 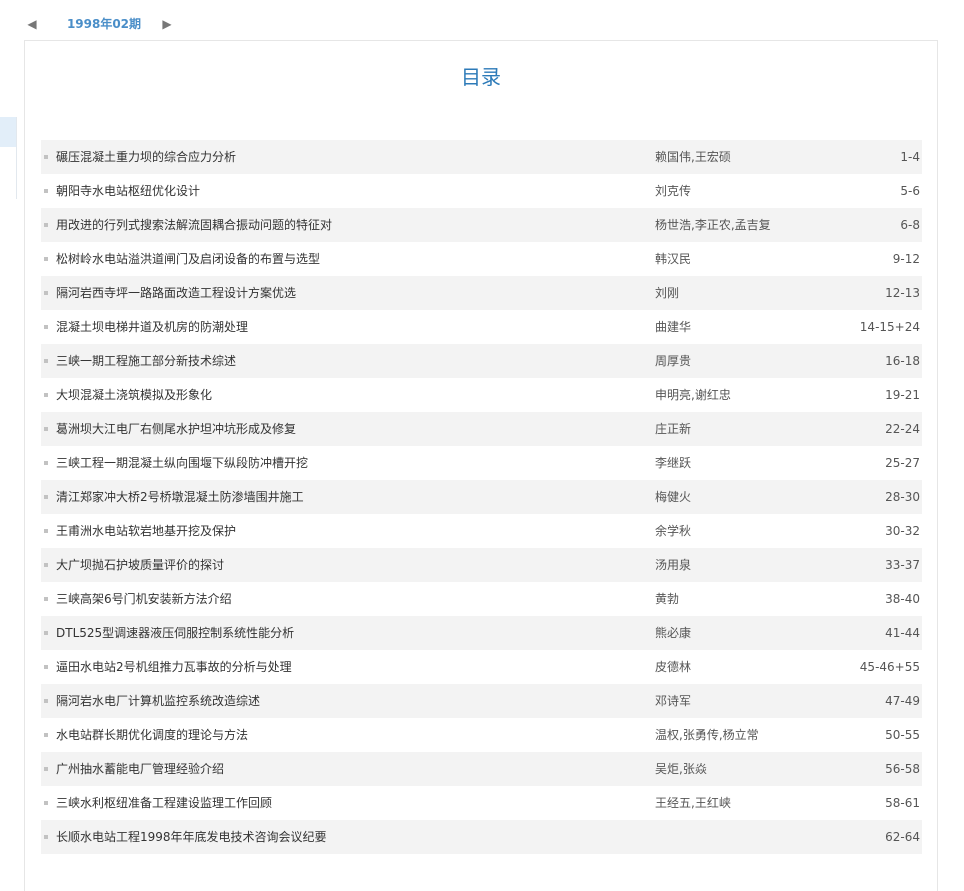 What do you see at coordinates (481, 769) in the screenshot?
I see `toc-row: 广州抽水蓄能电厂管理经验介绍 吴炬,张焱 56-58` at bounding box center [481, 769].